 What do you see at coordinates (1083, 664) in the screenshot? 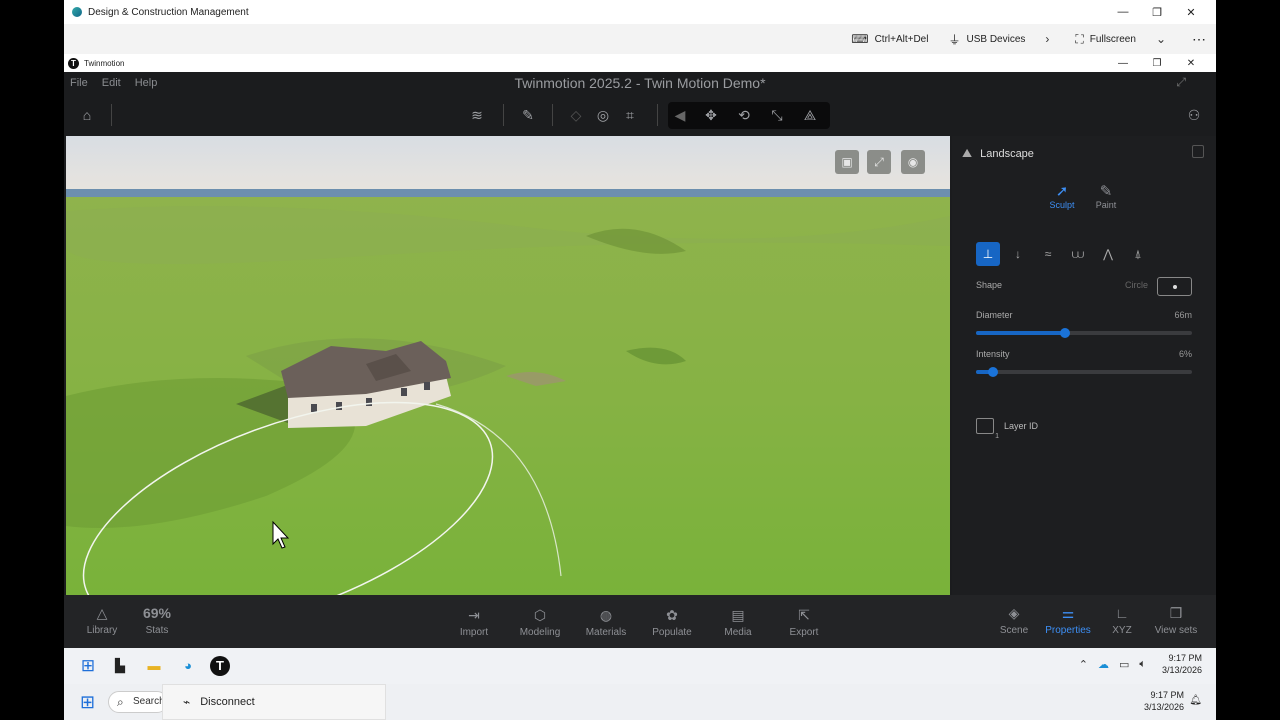
I see `chevron-up-icon: ⌃` at bounding box center [1083, 664].